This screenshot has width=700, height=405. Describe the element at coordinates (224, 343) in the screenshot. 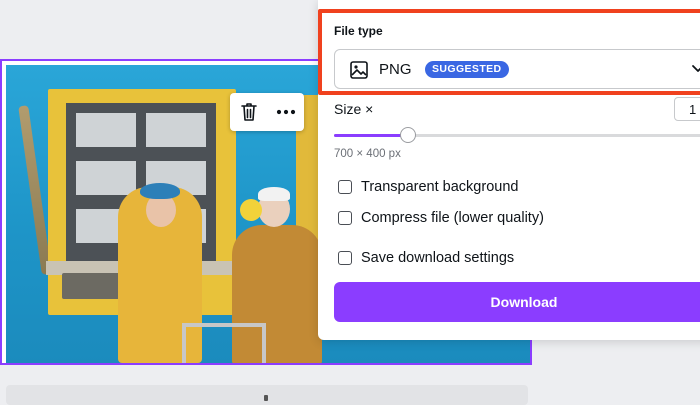

I see `photo-walker` at that location.